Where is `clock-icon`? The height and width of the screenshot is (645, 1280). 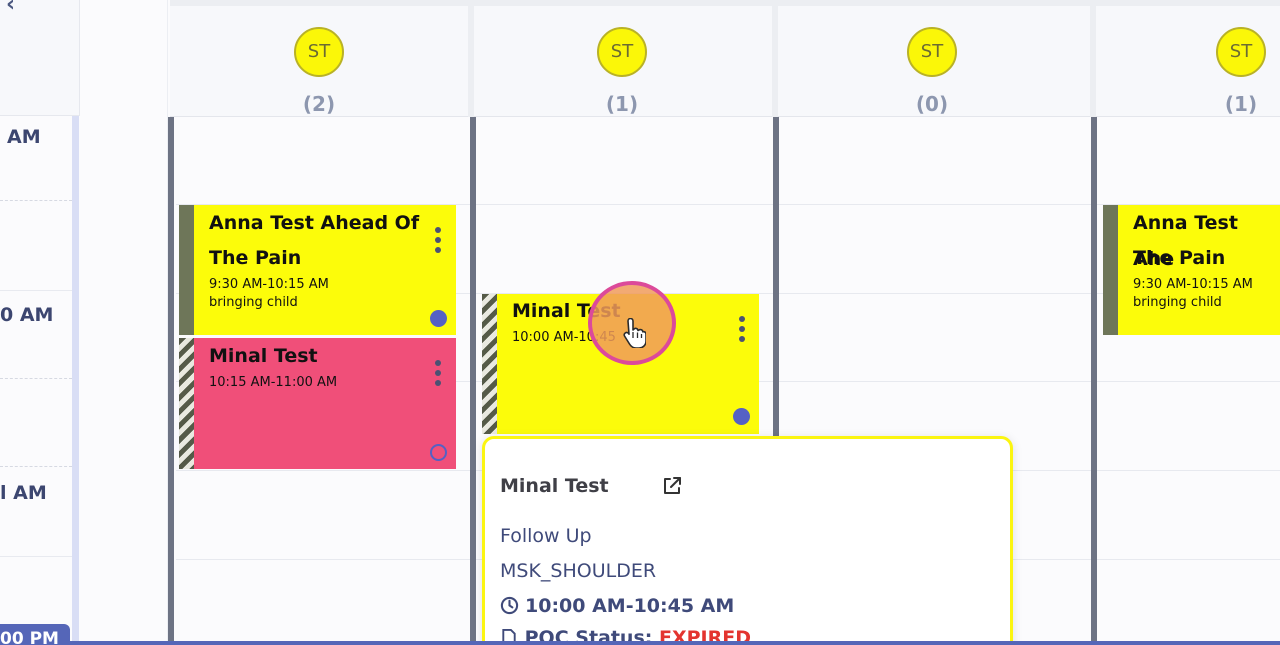
clock-icon is located at coordinates (509, 605).